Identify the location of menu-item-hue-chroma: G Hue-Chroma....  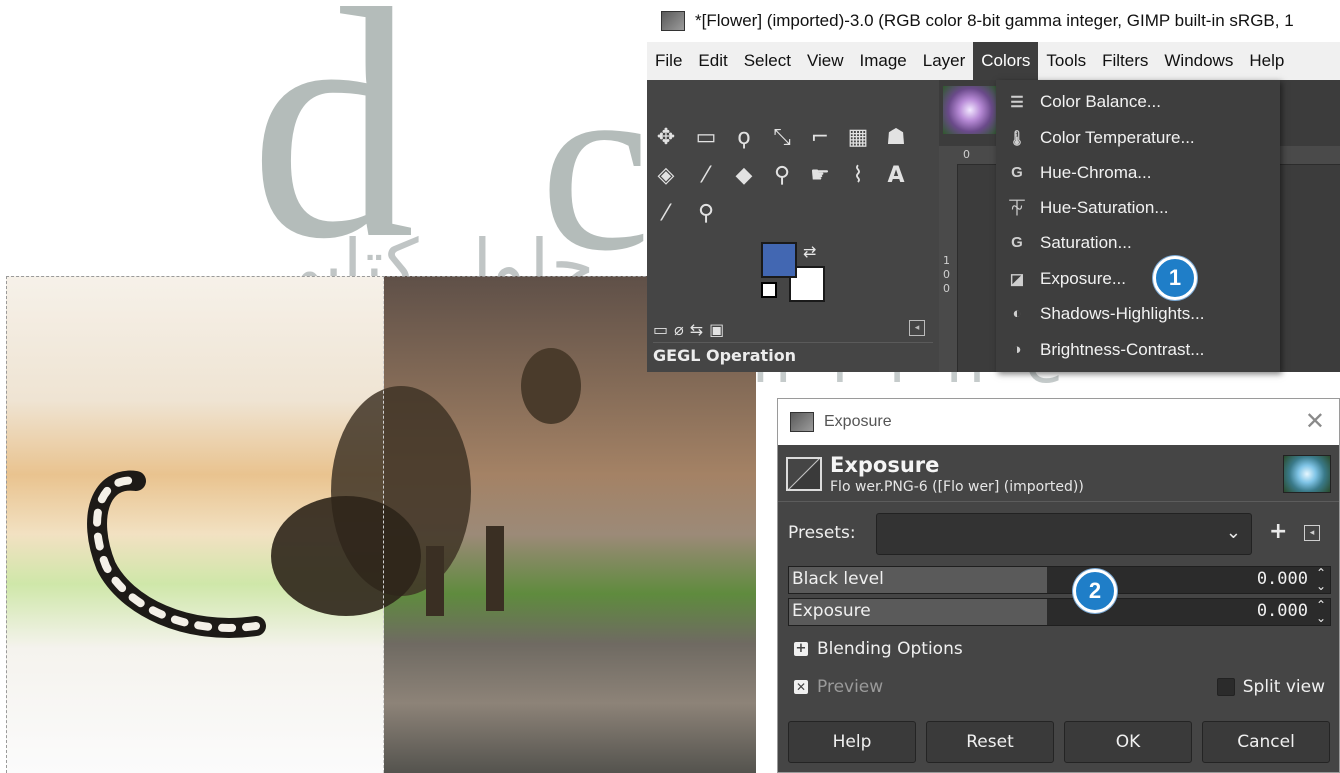
(1138, 172).